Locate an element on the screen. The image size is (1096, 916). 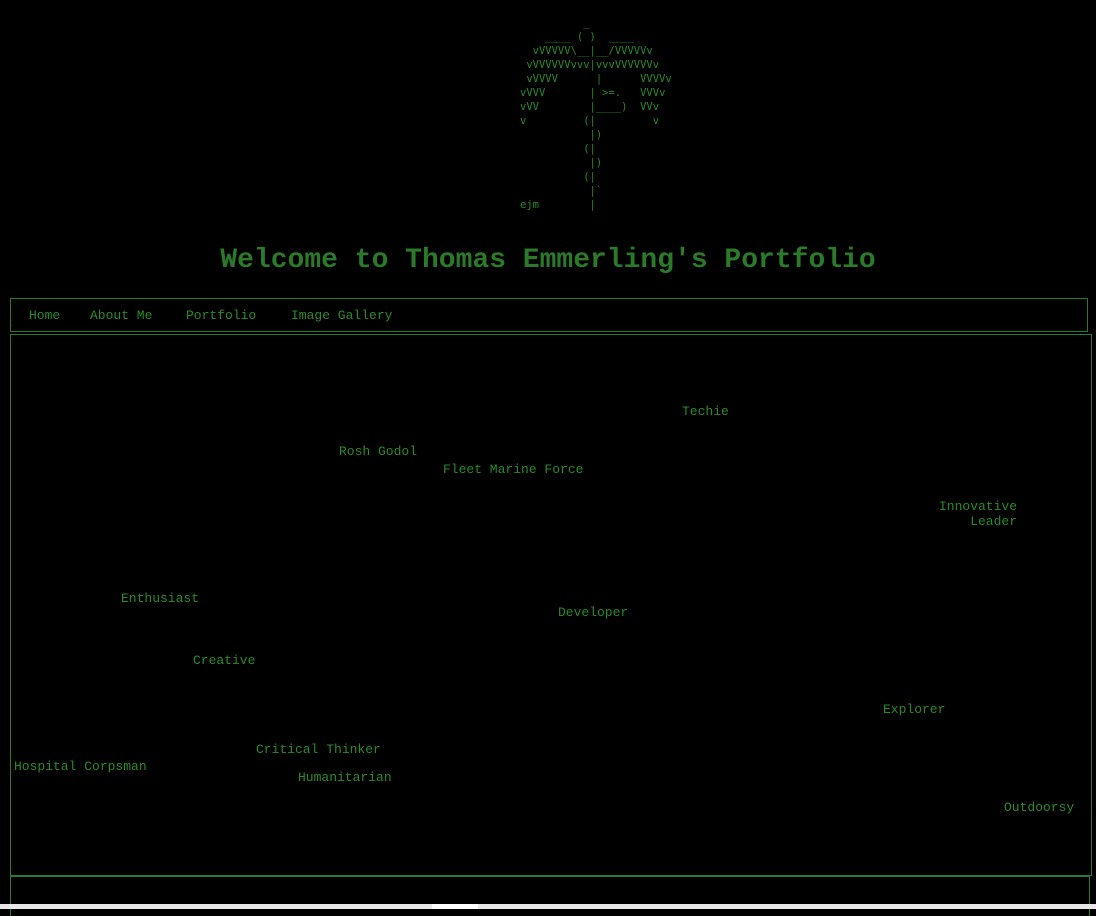
word-enthusiast: Enthusiast is located at coordinates (160, 598).